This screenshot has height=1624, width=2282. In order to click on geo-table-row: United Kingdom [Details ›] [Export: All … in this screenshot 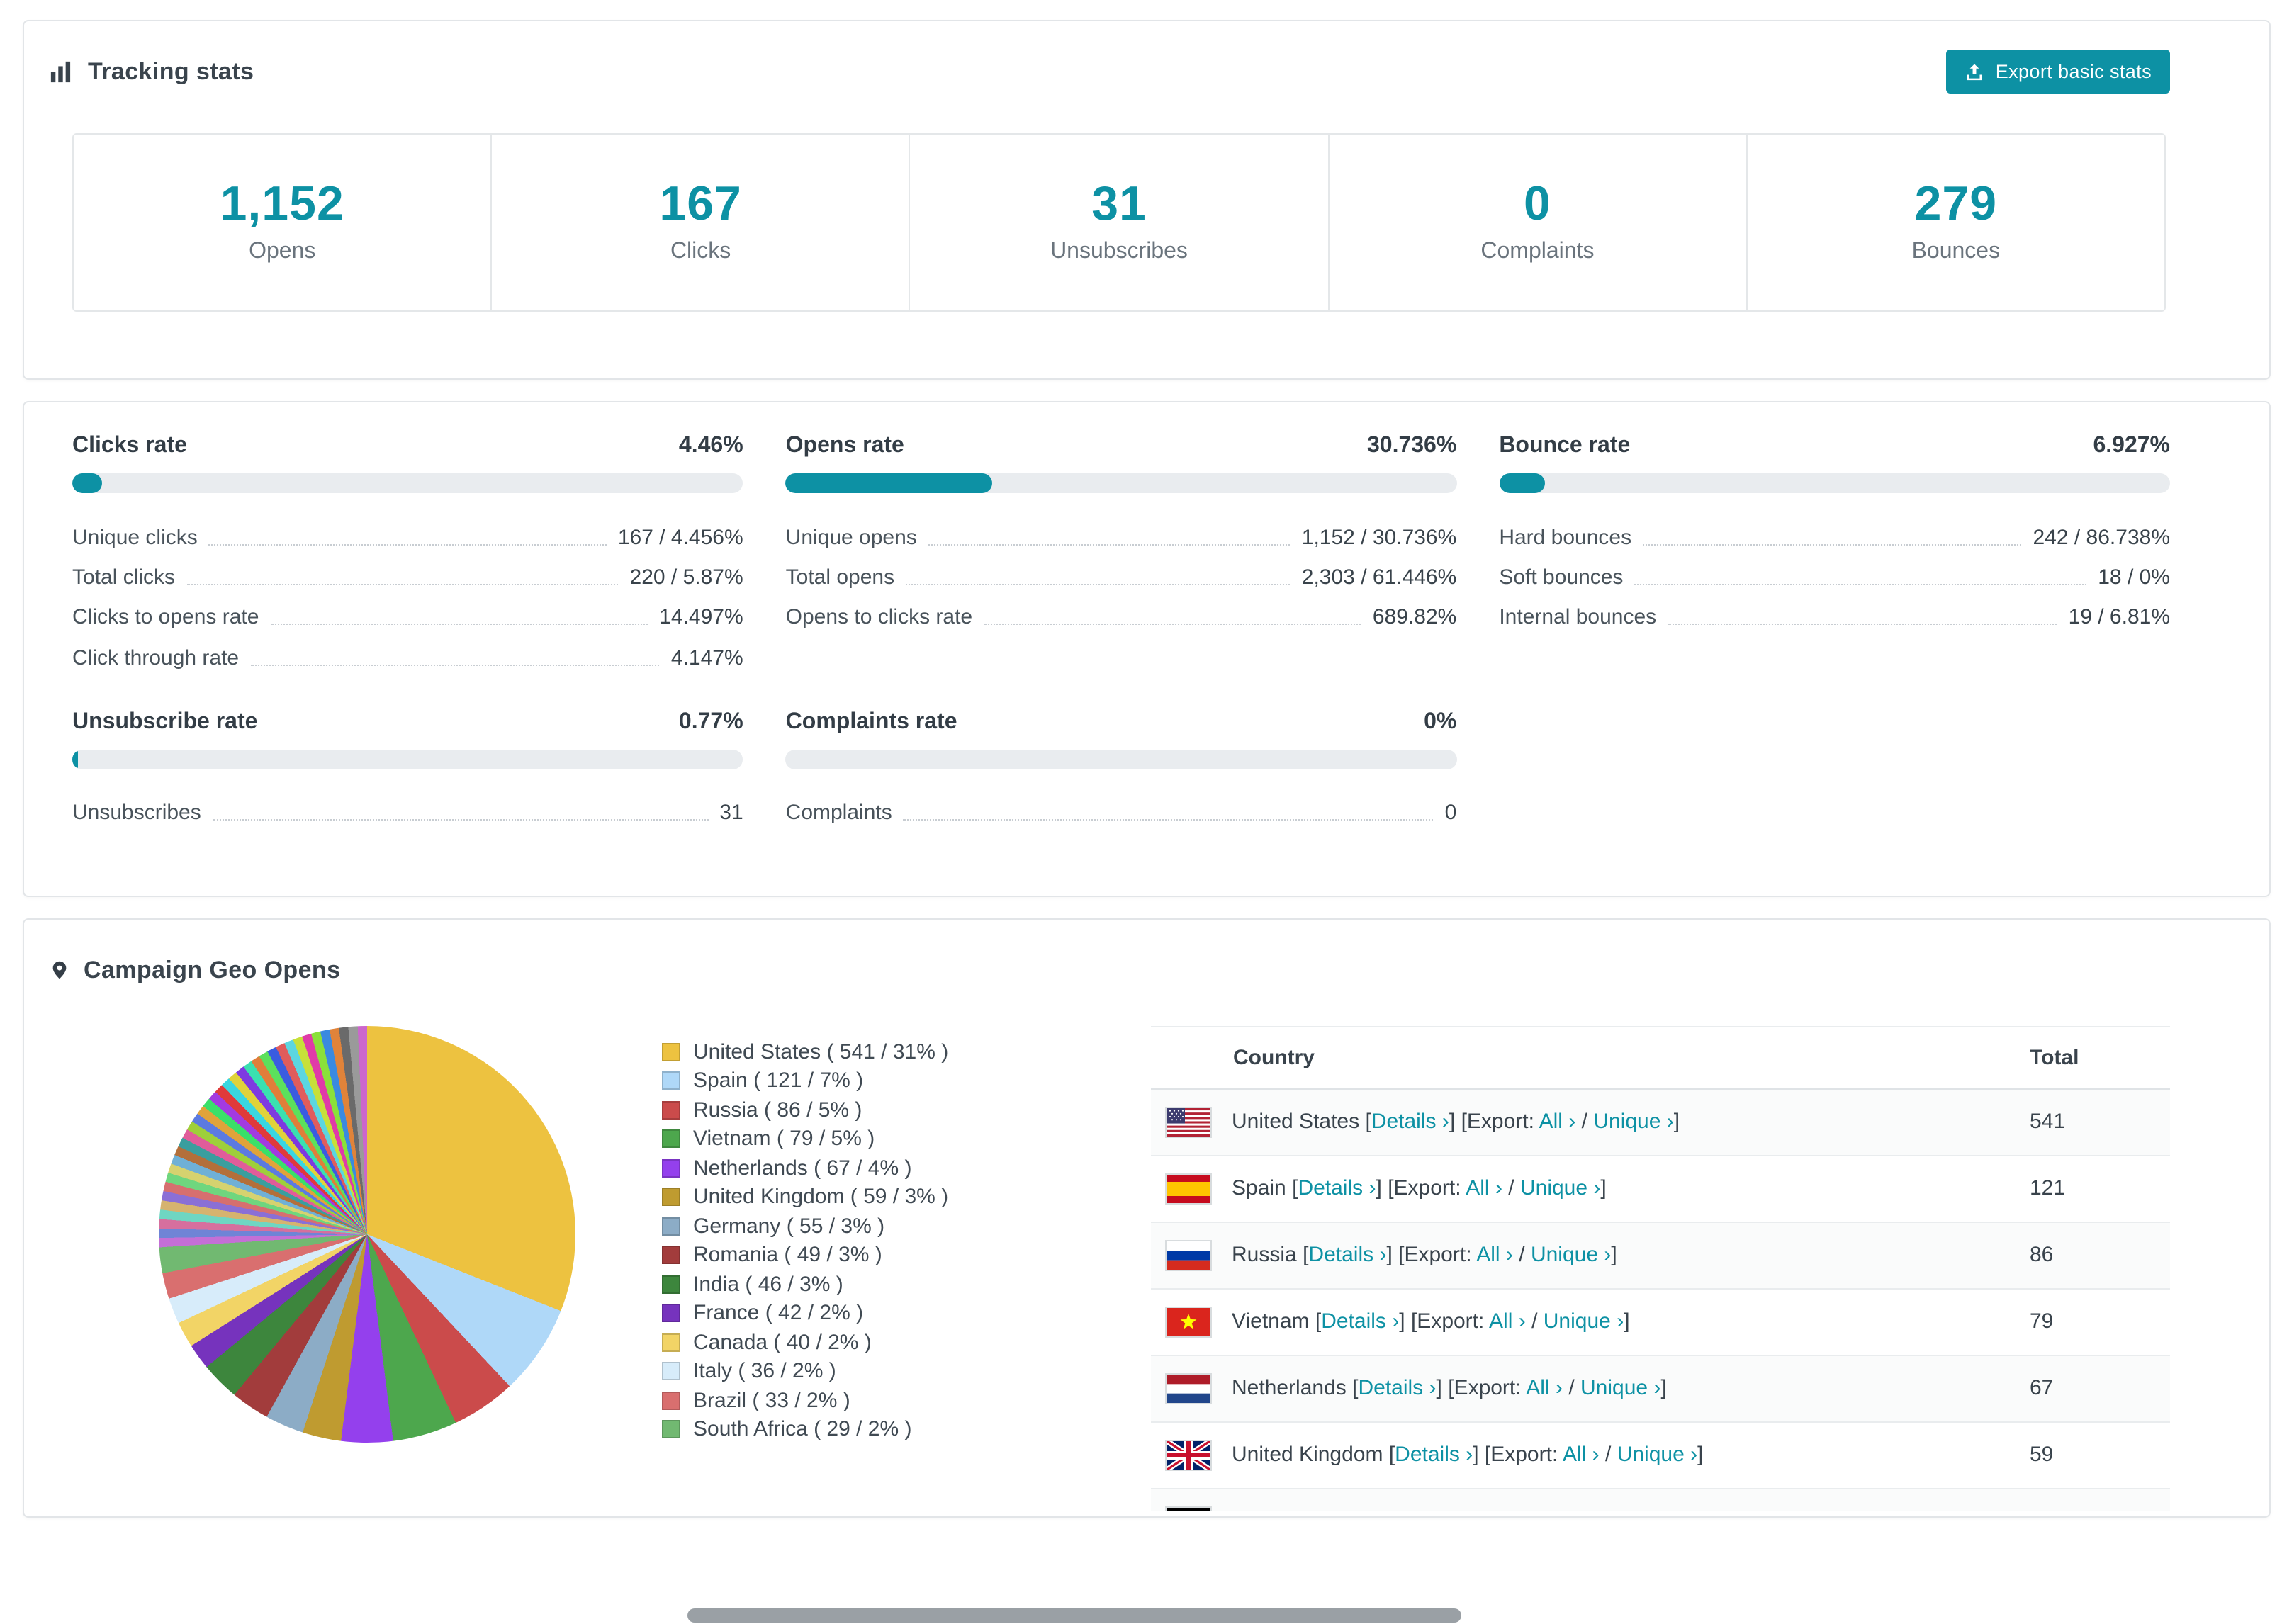, I will do `click(1661, 1455)`.